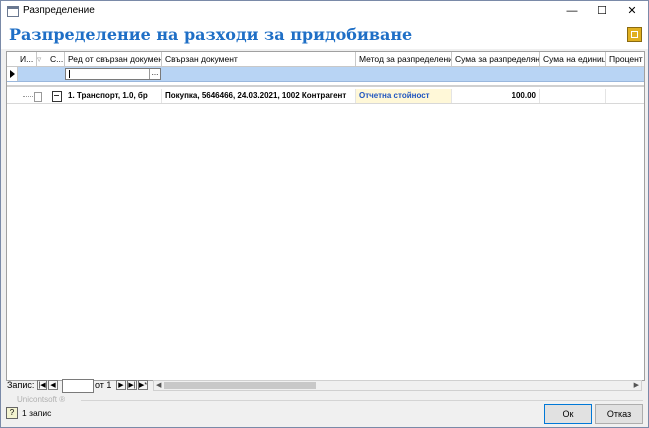 The width and height of the screenshot is (649, 428). What do you see at coordinates (113, 96) in the screenshot?
I see `cell-line: 1. Транспорт, 1.0, бр` at bounding box center [113, 96].